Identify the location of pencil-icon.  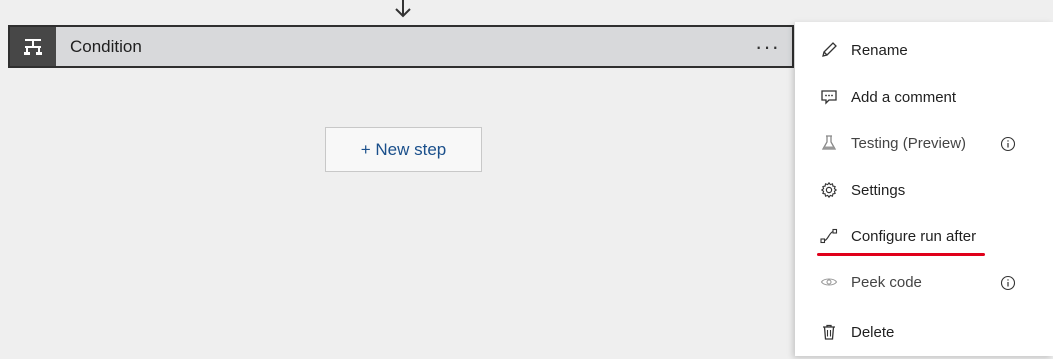
(829, 50).